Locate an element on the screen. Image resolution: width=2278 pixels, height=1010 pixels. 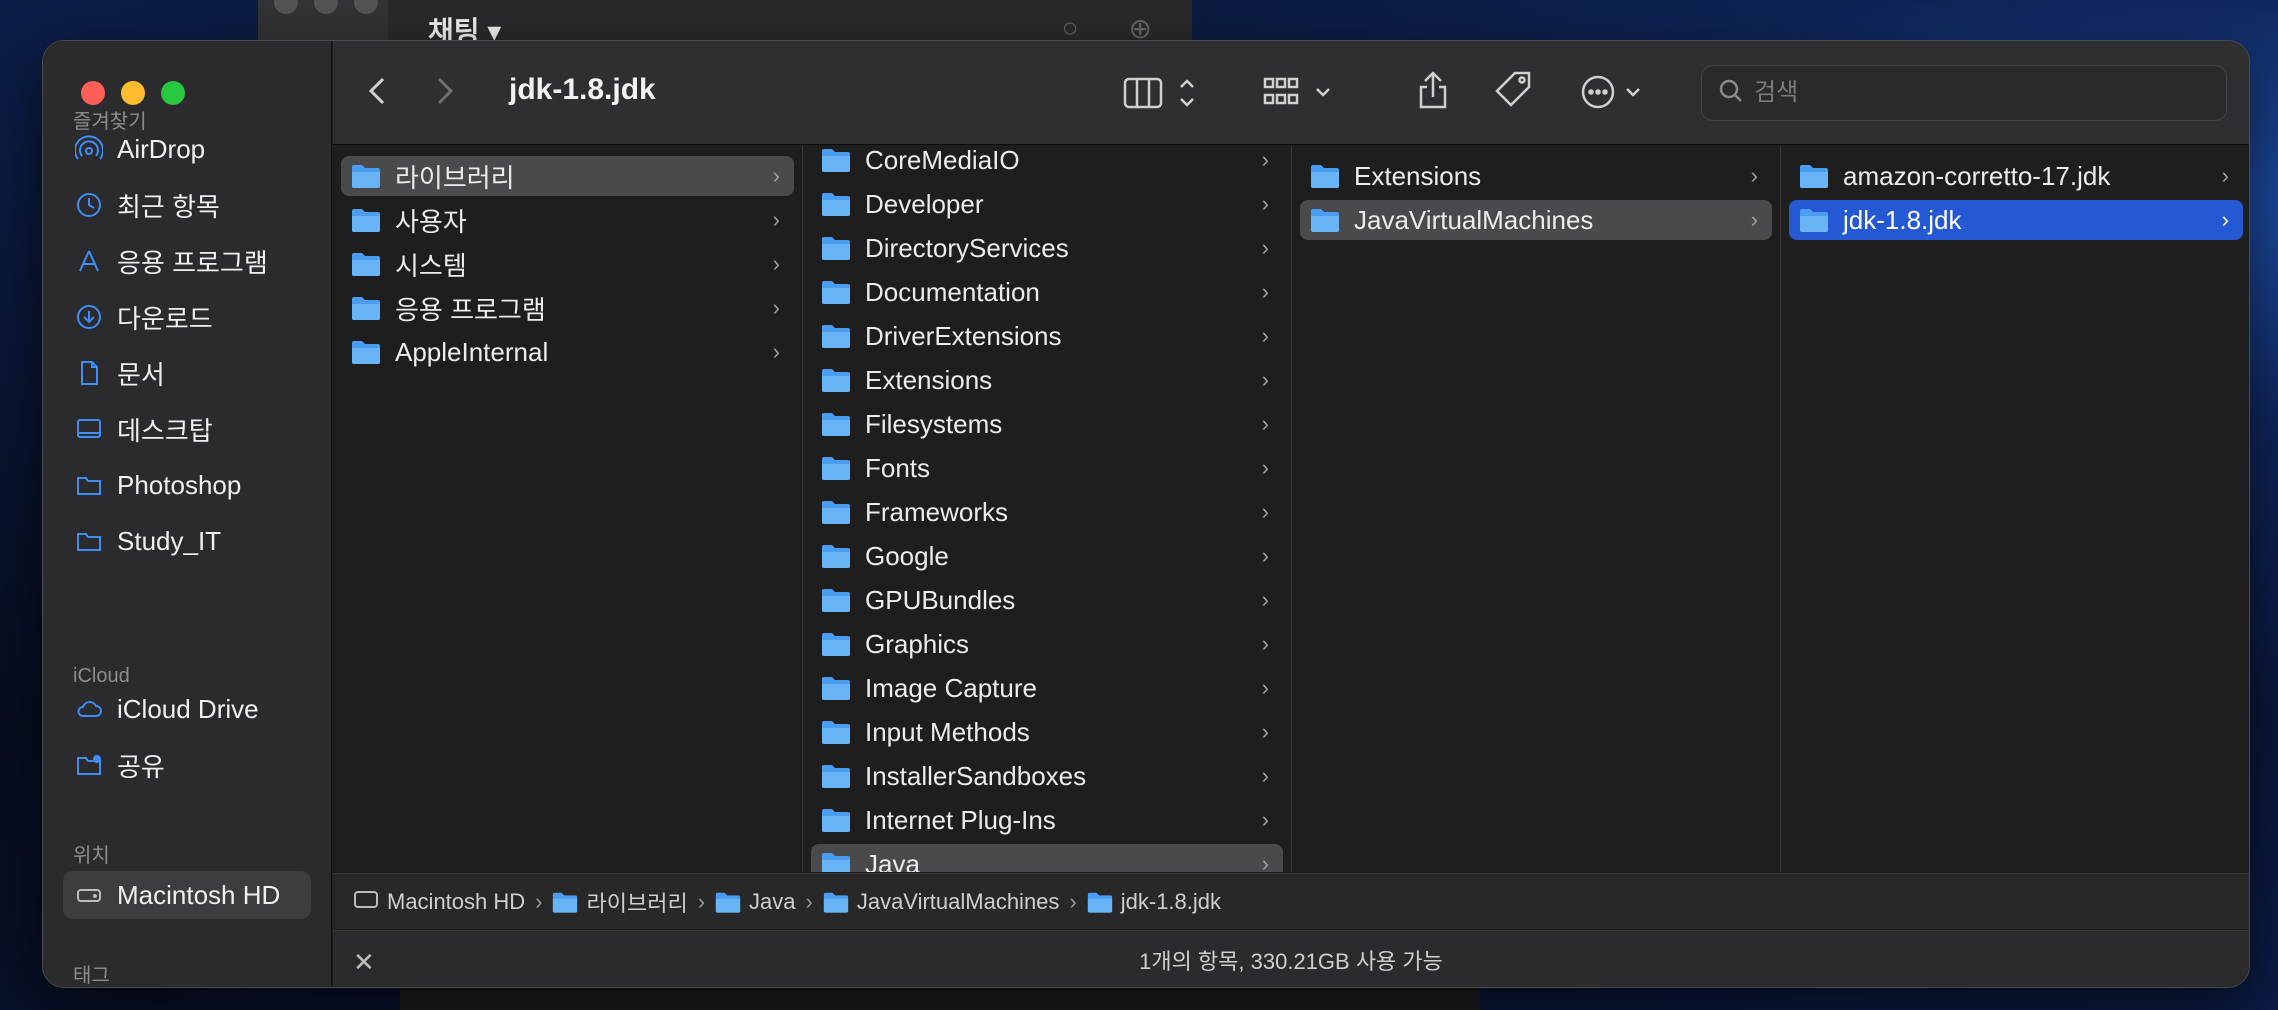
sidebar-section-tags: 태그 is located at coordinates (91, 976).